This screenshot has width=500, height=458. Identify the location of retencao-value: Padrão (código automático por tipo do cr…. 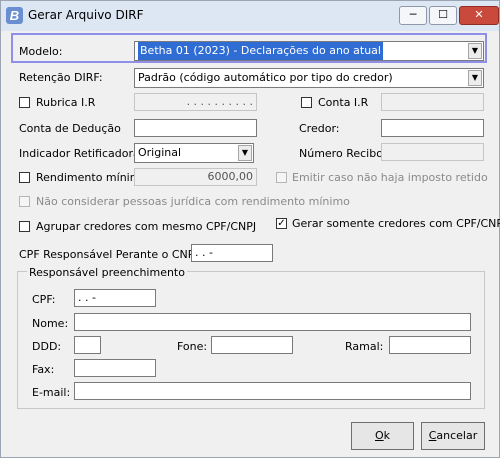
(265, 77).